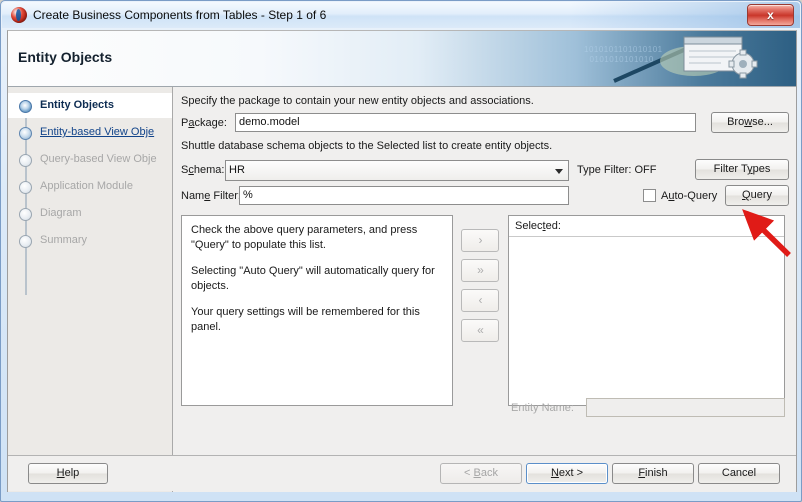 This screenshot has width=802, height=502. Describe the element at coordinates (211, 196) in the screenshot. I see `name-filter-label: Name Filter:` at that location.